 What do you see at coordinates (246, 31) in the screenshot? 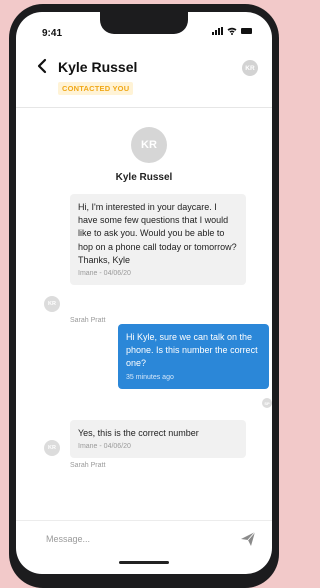
I see `battery-icon` at bounding box center [246, 31].